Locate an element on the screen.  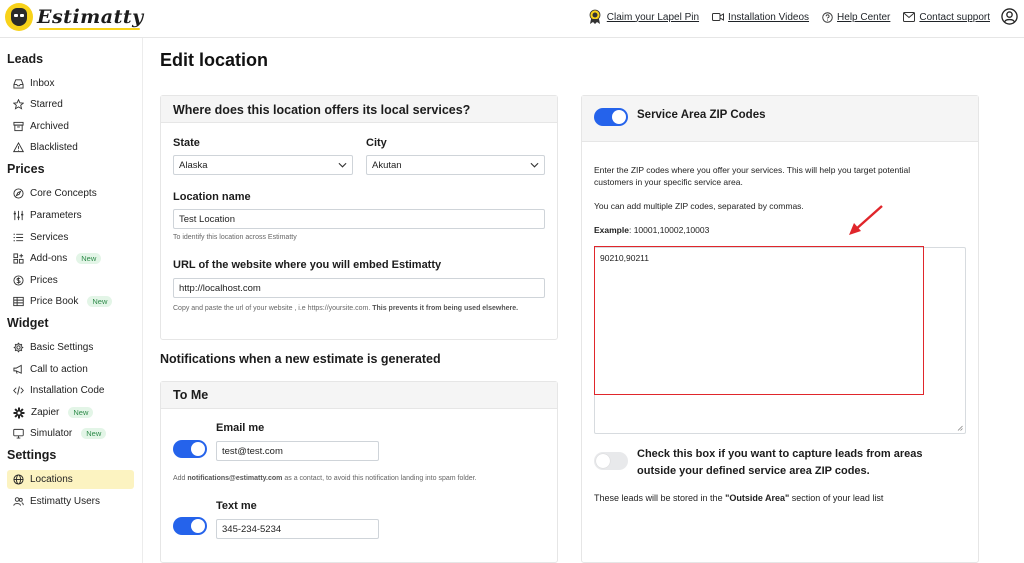
warning-icon is located at coordinates (18, 147).